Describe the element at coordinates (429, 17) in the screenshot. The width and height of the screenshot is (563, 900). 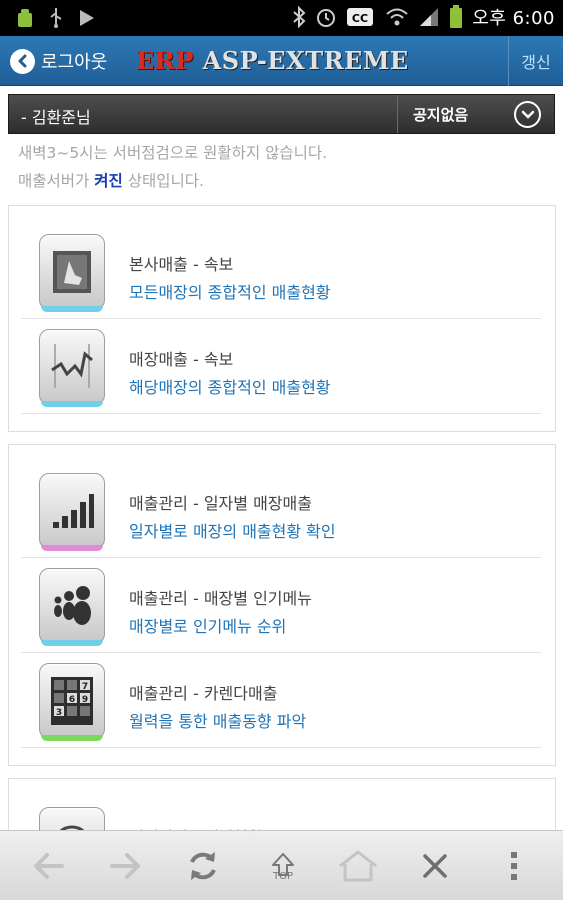
I see `signal-icon` at that location.